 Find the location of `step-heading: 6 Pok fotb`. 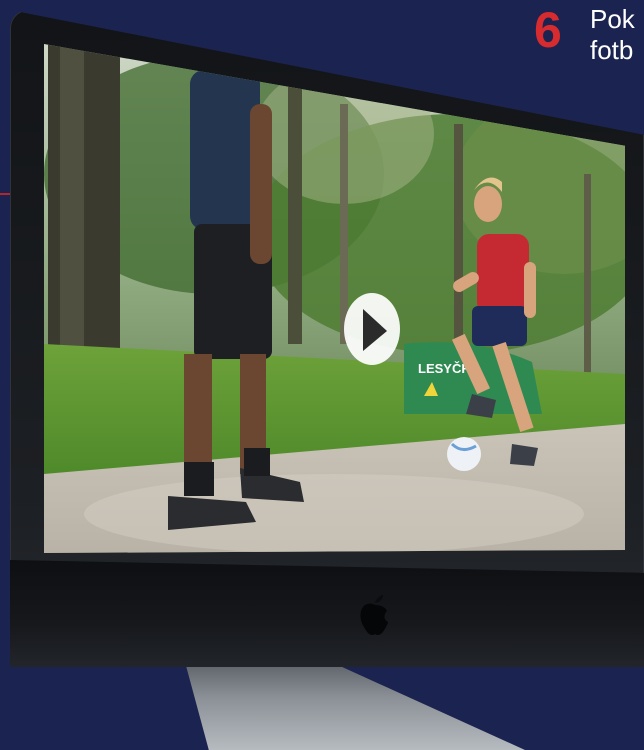

step-heading: 6 Pok fotb is located at coordinates (589, 32).